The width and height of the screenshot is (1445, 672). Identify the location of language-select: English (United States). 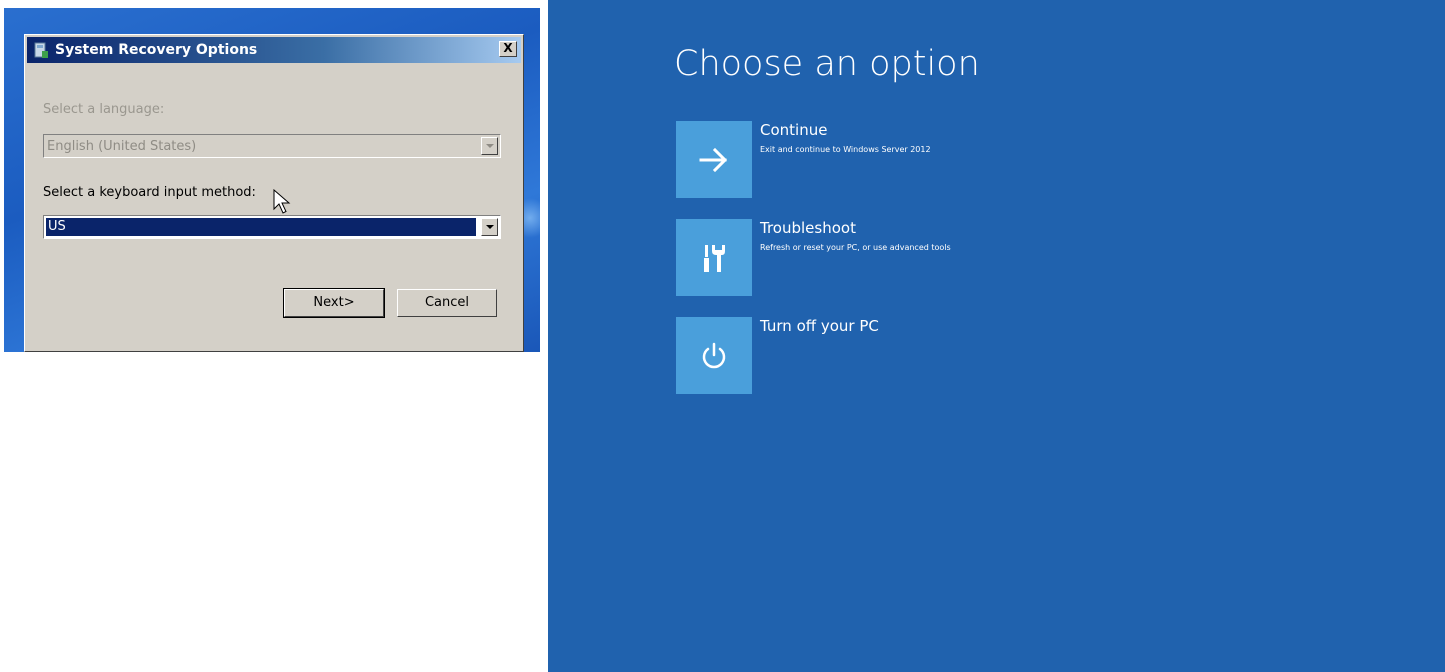
(272, 146).